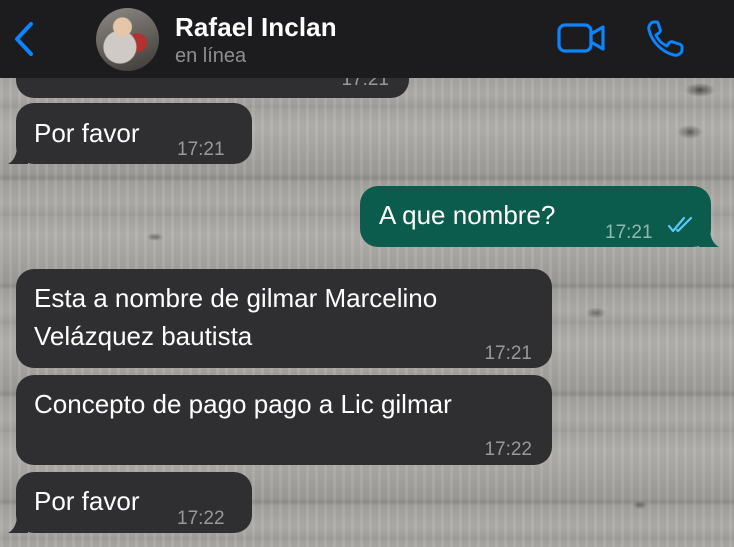 This screenshot has width=734, height=547. Describe the element at coordinates (127, 39) in the screenshot. I see `avatar` at that location.